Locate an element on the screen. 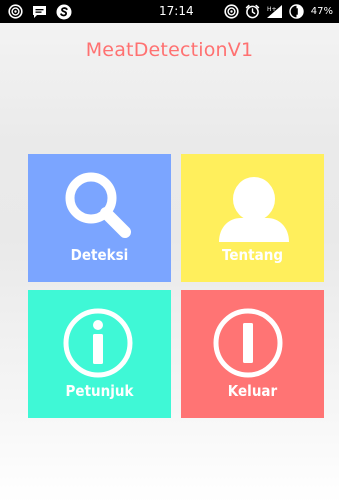  status-bar: 17:14 H+ 47% is located at coordinates (169, 11).